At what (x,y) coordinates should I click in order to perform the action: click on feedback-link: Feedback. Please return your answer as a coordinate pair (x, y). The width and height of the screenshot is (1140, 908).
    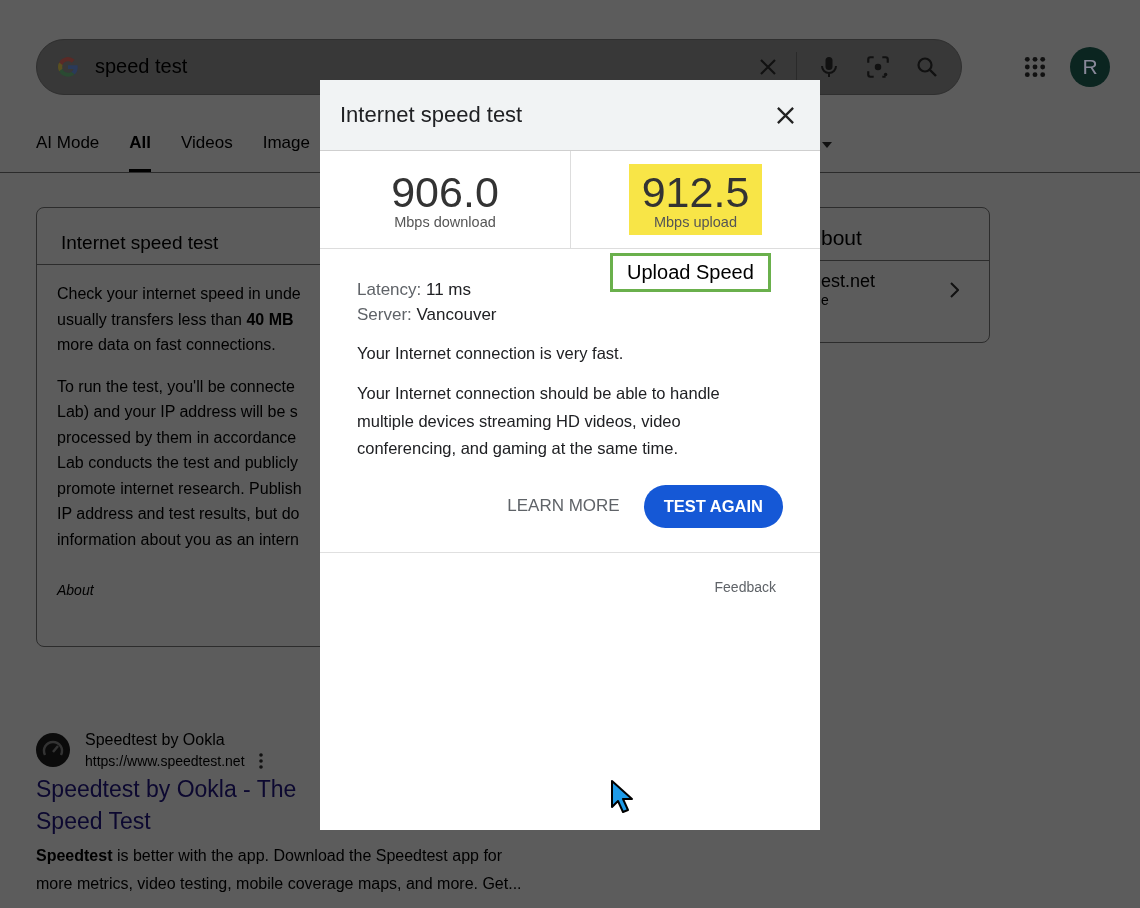
    Looking at the image, I should click on (745, 586).